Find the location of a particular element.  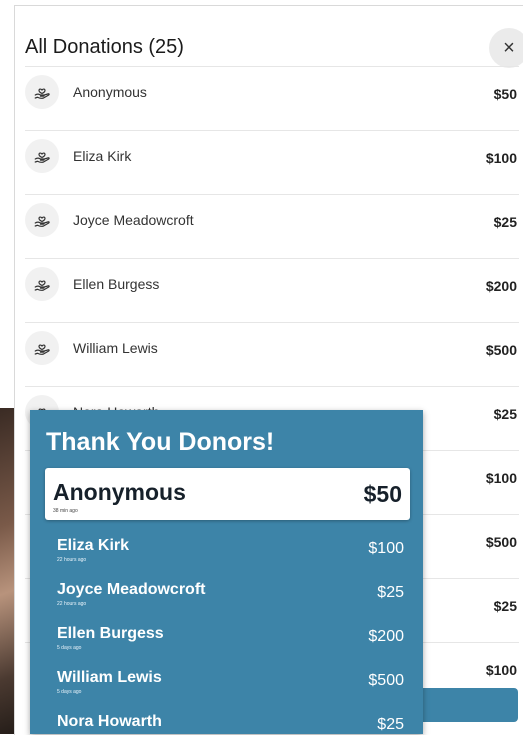

panel-header: All Donations (25) × is located at coordinates (274, 48).